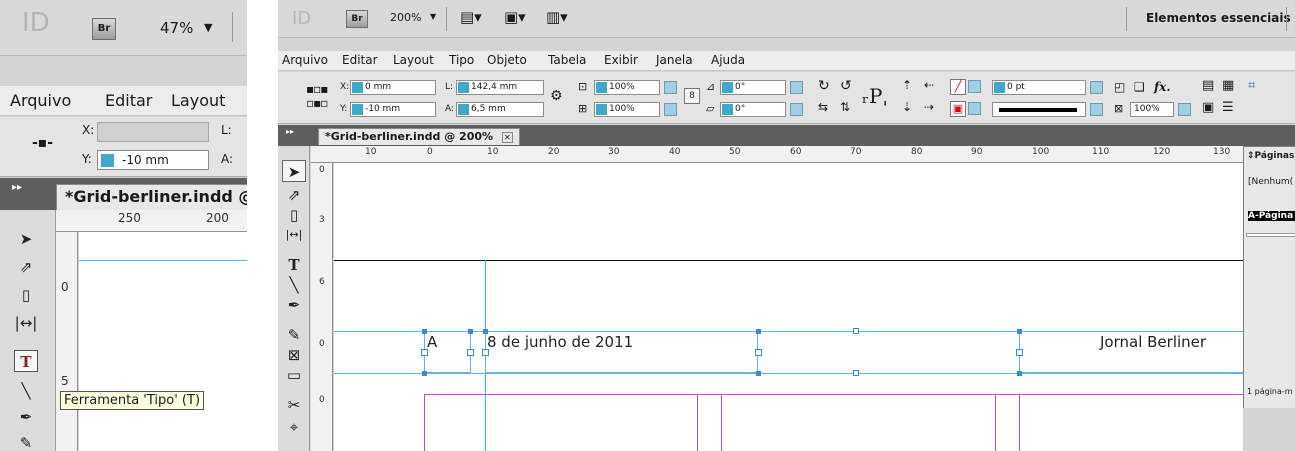 Image resolution: width=1295 pixels, height=451 pixels. Describe the element at coordinates (1039, 87) in the screenshot. I see `stroke-weight-field: 0 pt` at that location.